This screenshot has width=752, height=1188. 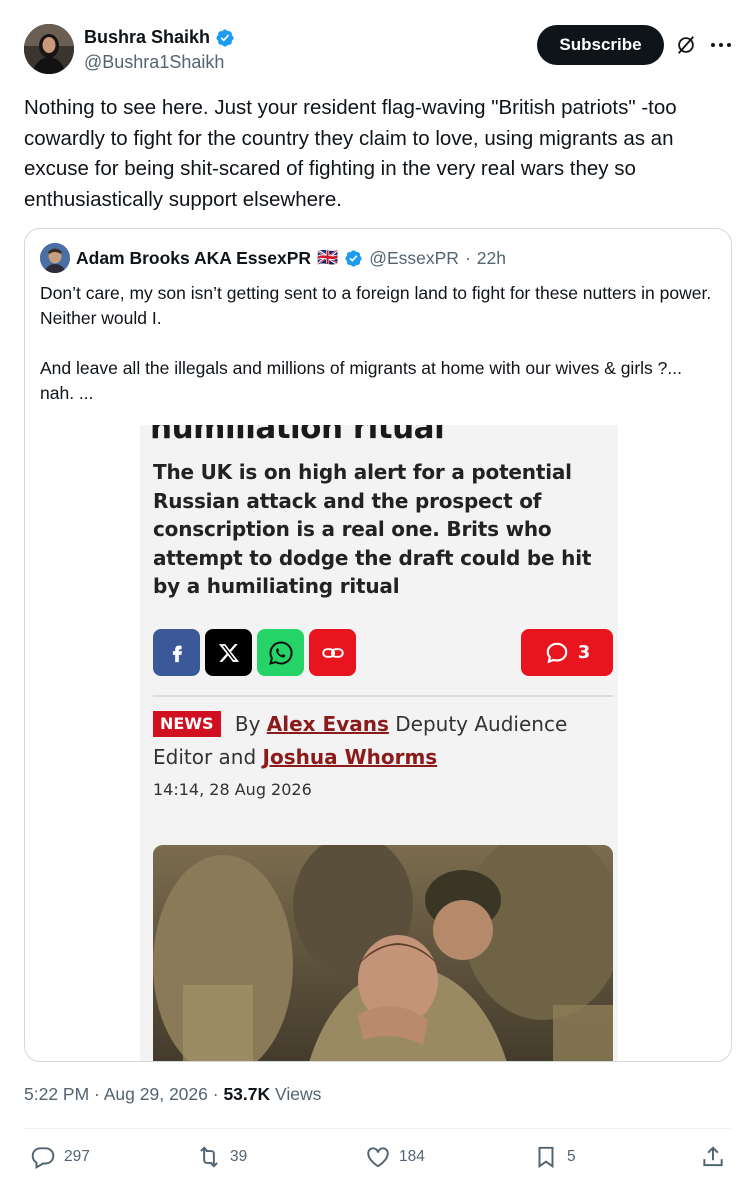 I want to click on whatsapp-icon, so click(x=280, y=653).